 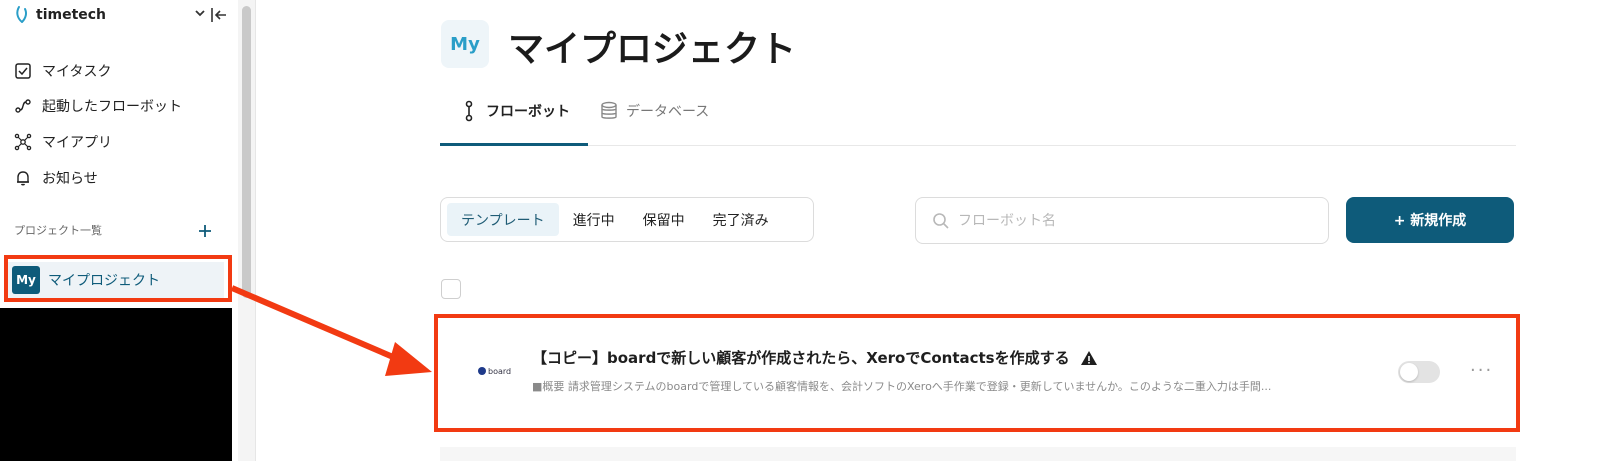 What do you see at coordinates (1430, 220) in the screenshot?
I see `new-flowbot-button: + 新規作成` at bounding box center [1430, 220].